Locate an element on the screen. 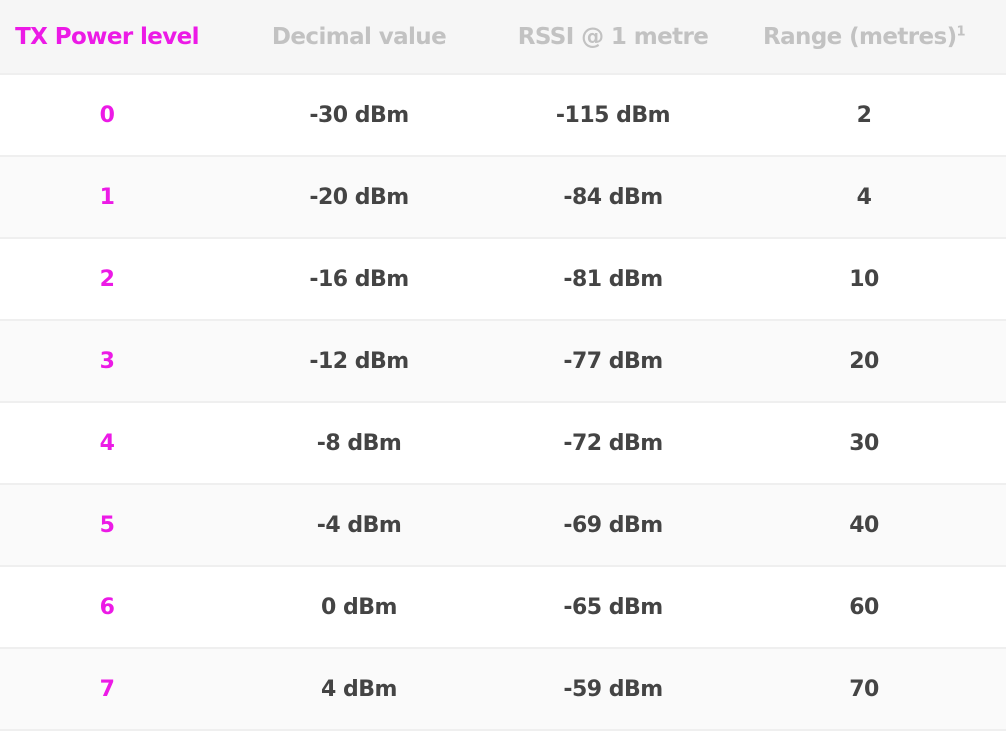 The width and height of the screenshot is (1006, 732). cell-decimal-value: -4 dBm is located at coordinates (359, 525).